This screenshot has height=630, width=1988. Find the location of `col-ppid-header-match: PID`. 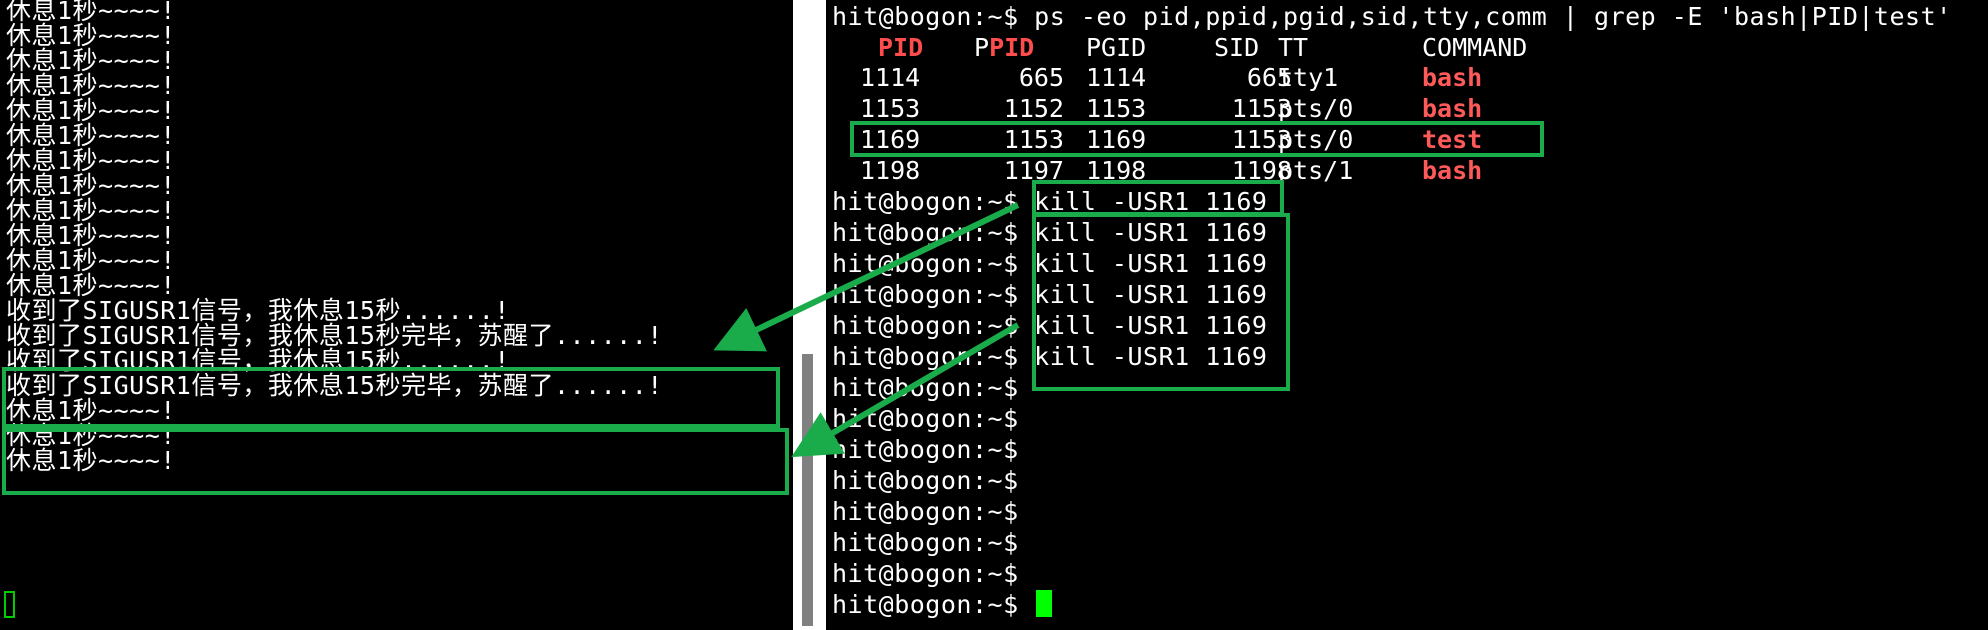

col-ppid-header-match: PID is located at coordinates (1012, 47).